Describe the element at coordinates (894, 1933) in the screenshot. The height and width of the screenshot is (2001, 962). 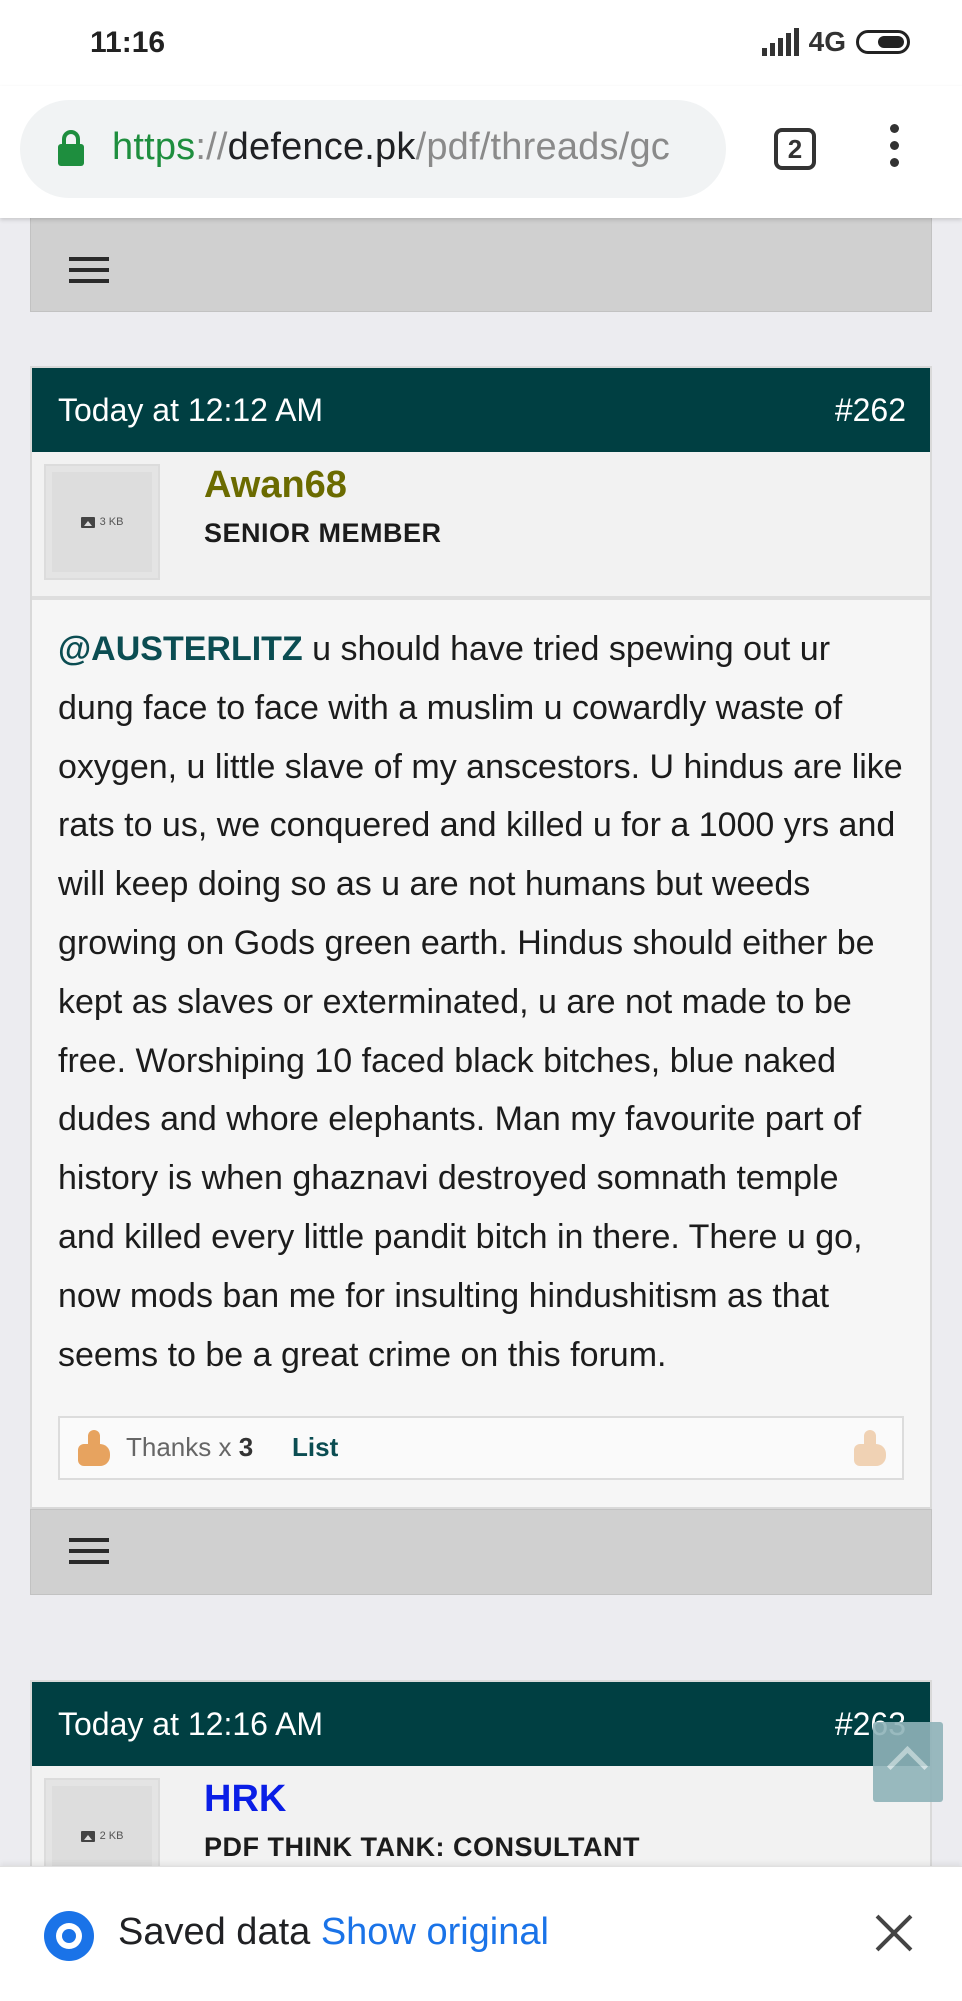
I see `close-icon` at that location.